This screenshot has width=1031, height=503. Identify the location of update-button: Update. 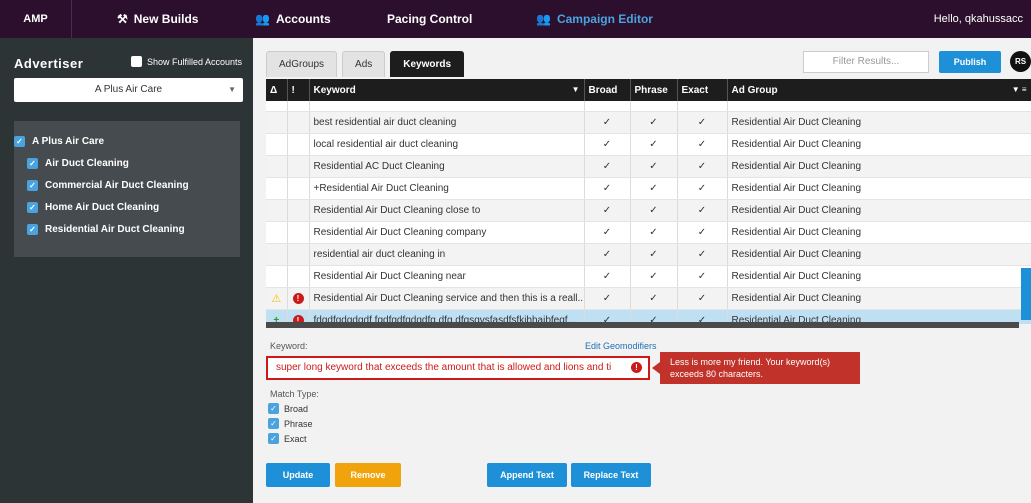
(298, 475).